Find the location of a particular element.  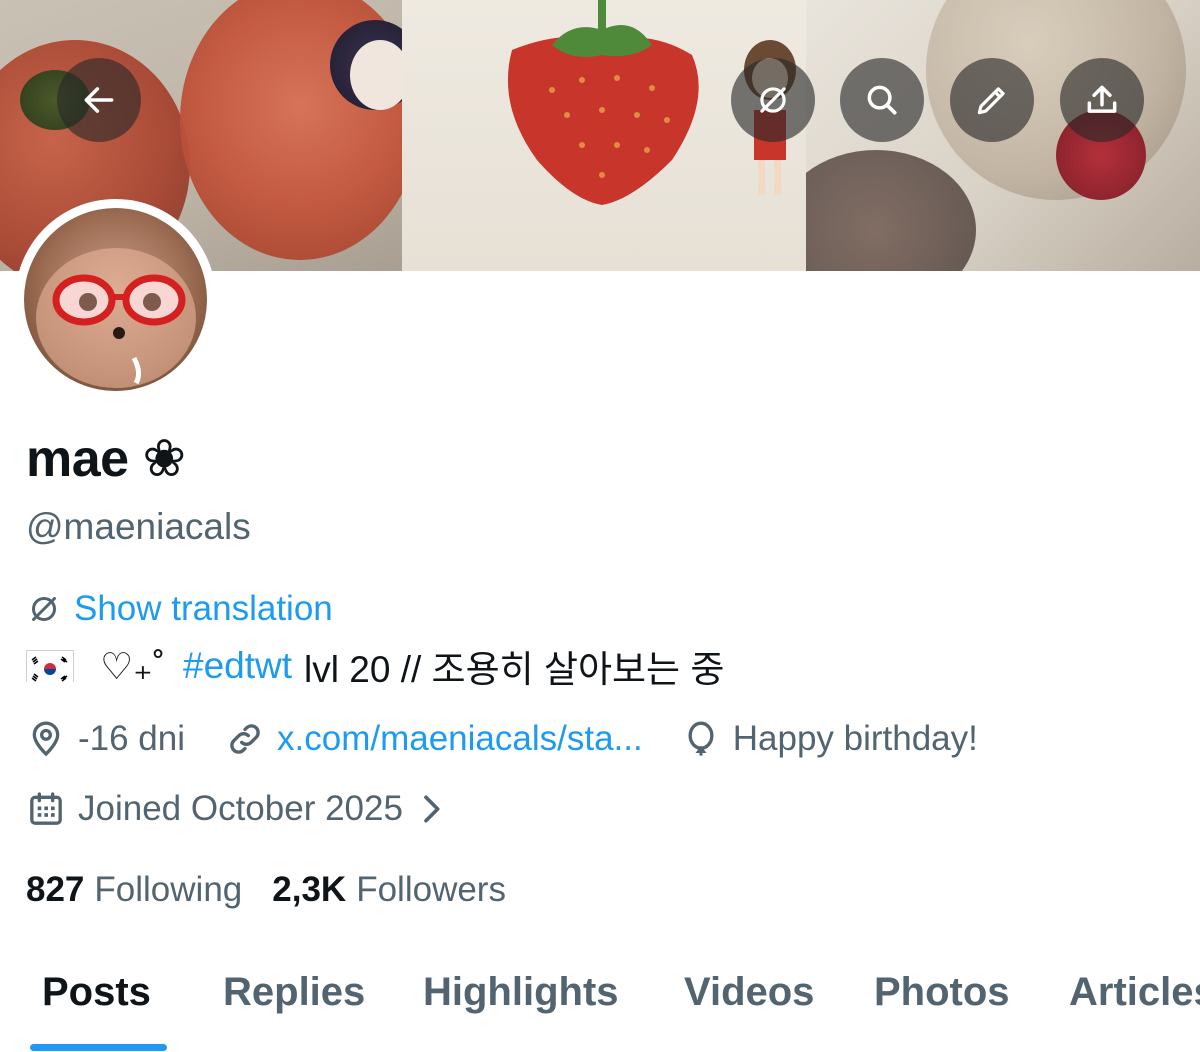

arrow-left-icon is located at coordinates (99, 100).